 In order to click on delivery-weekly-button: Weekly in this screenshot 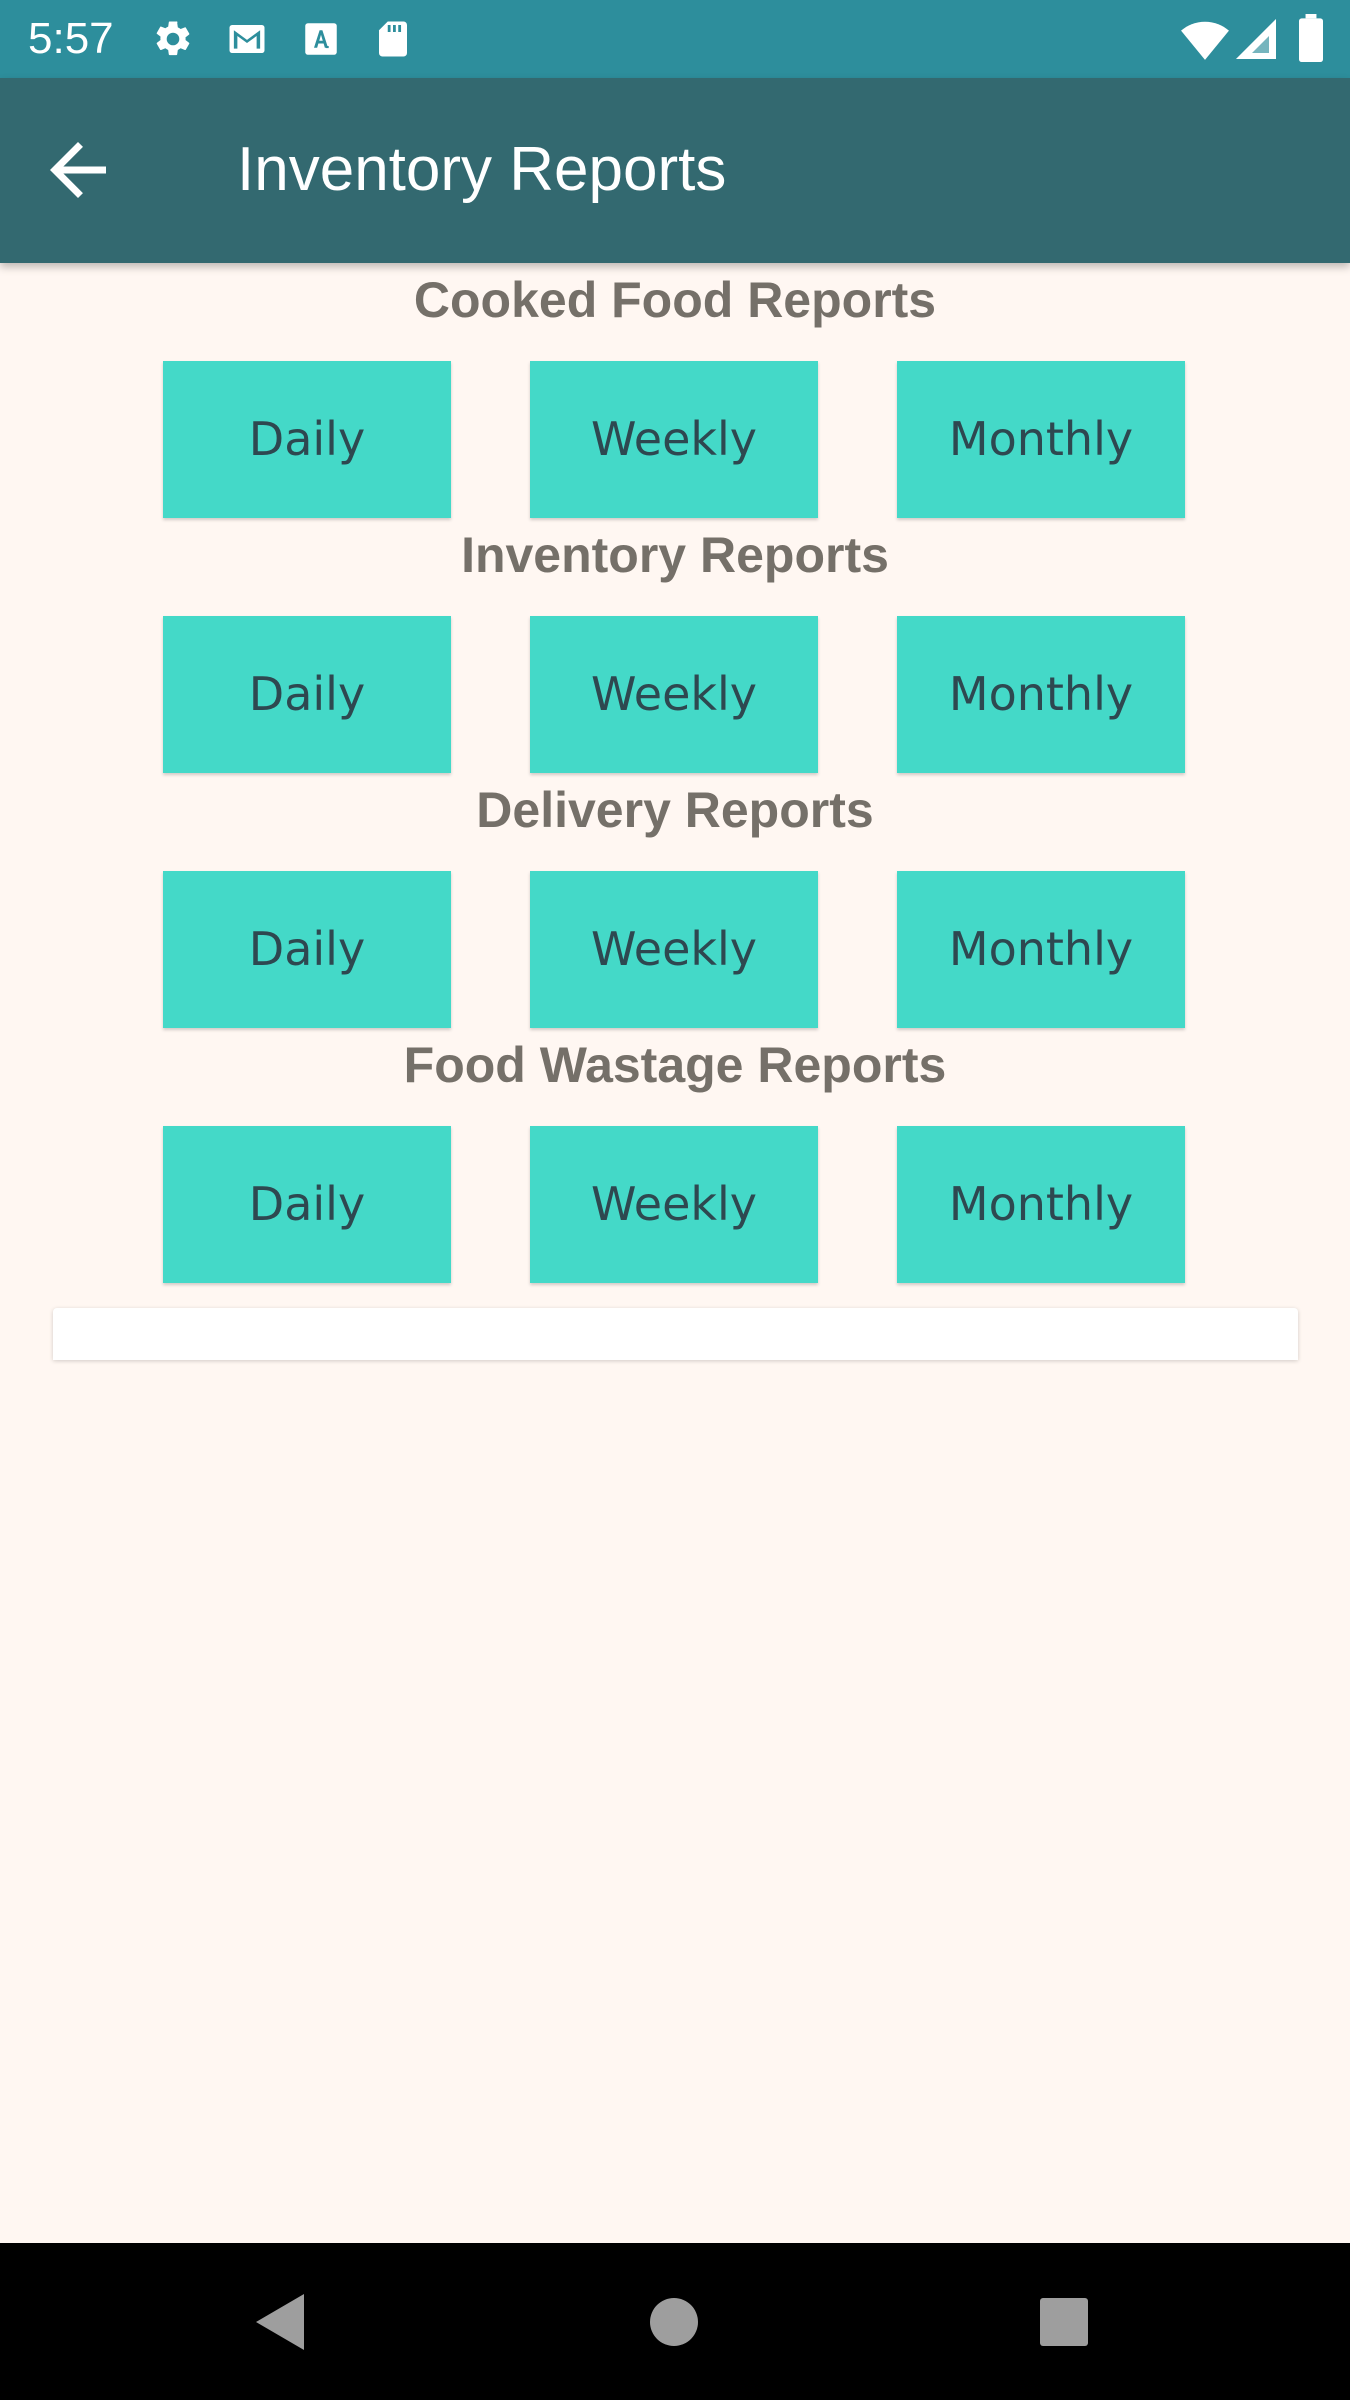, I will do `click(674, 949)`.